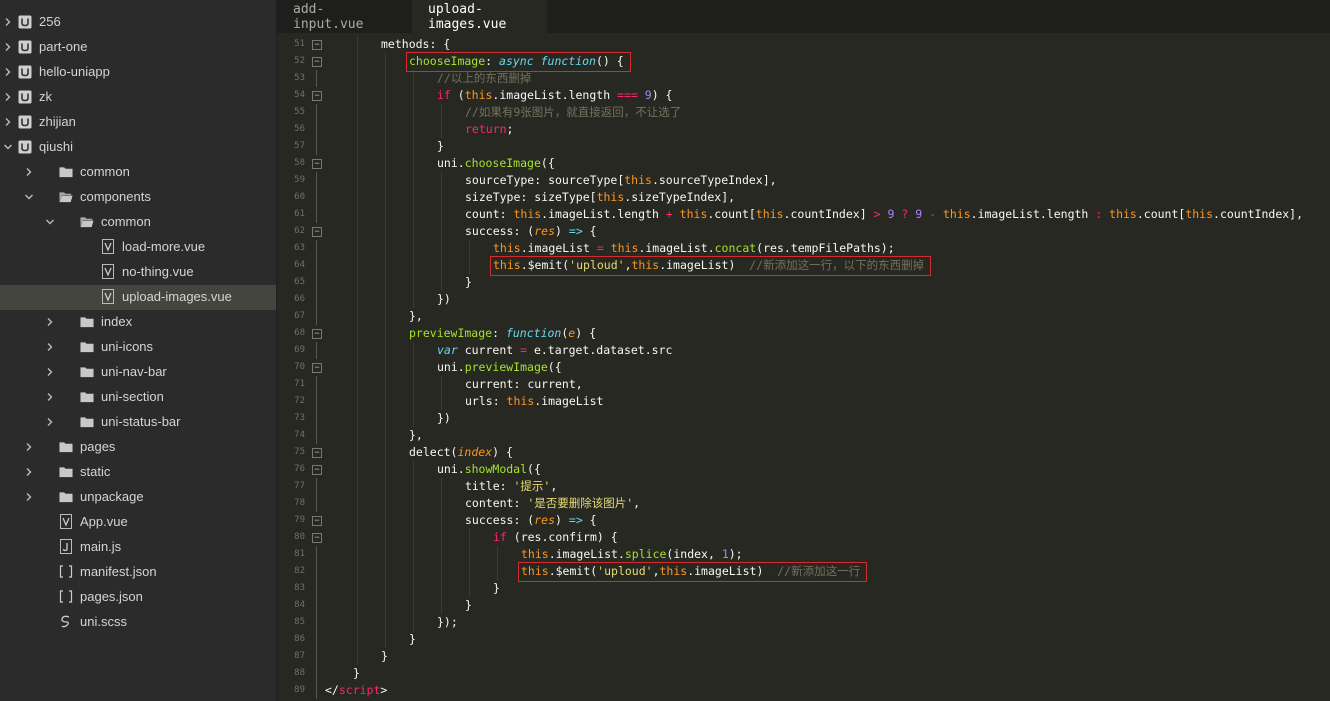  I want to click on code-line: 72 urls: this.imageList, so click(803, 401).